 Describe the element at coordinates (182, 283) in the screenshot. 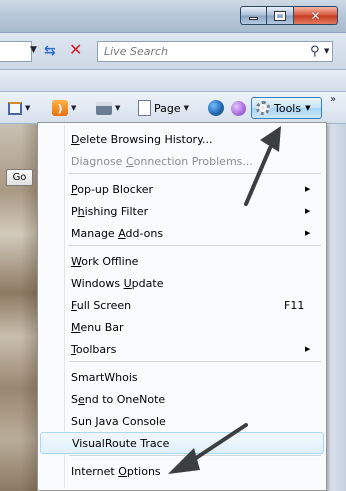

I see `menu-item: Windows Update` at that location.